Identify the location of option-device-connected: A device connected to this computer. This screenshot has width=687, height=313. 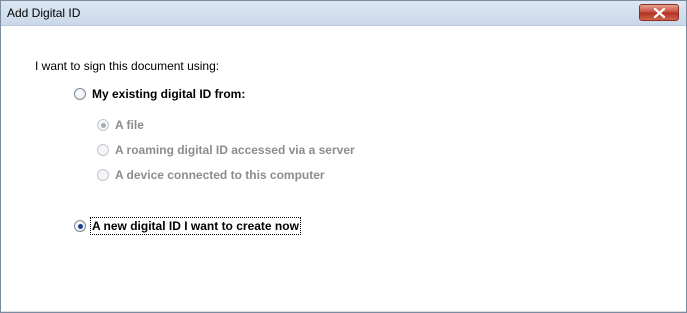
(211, 175).